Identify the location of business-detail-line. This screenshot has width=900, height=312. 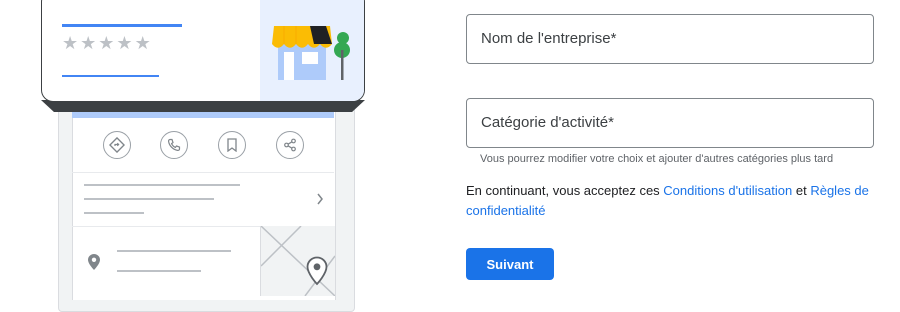
(110, 76).